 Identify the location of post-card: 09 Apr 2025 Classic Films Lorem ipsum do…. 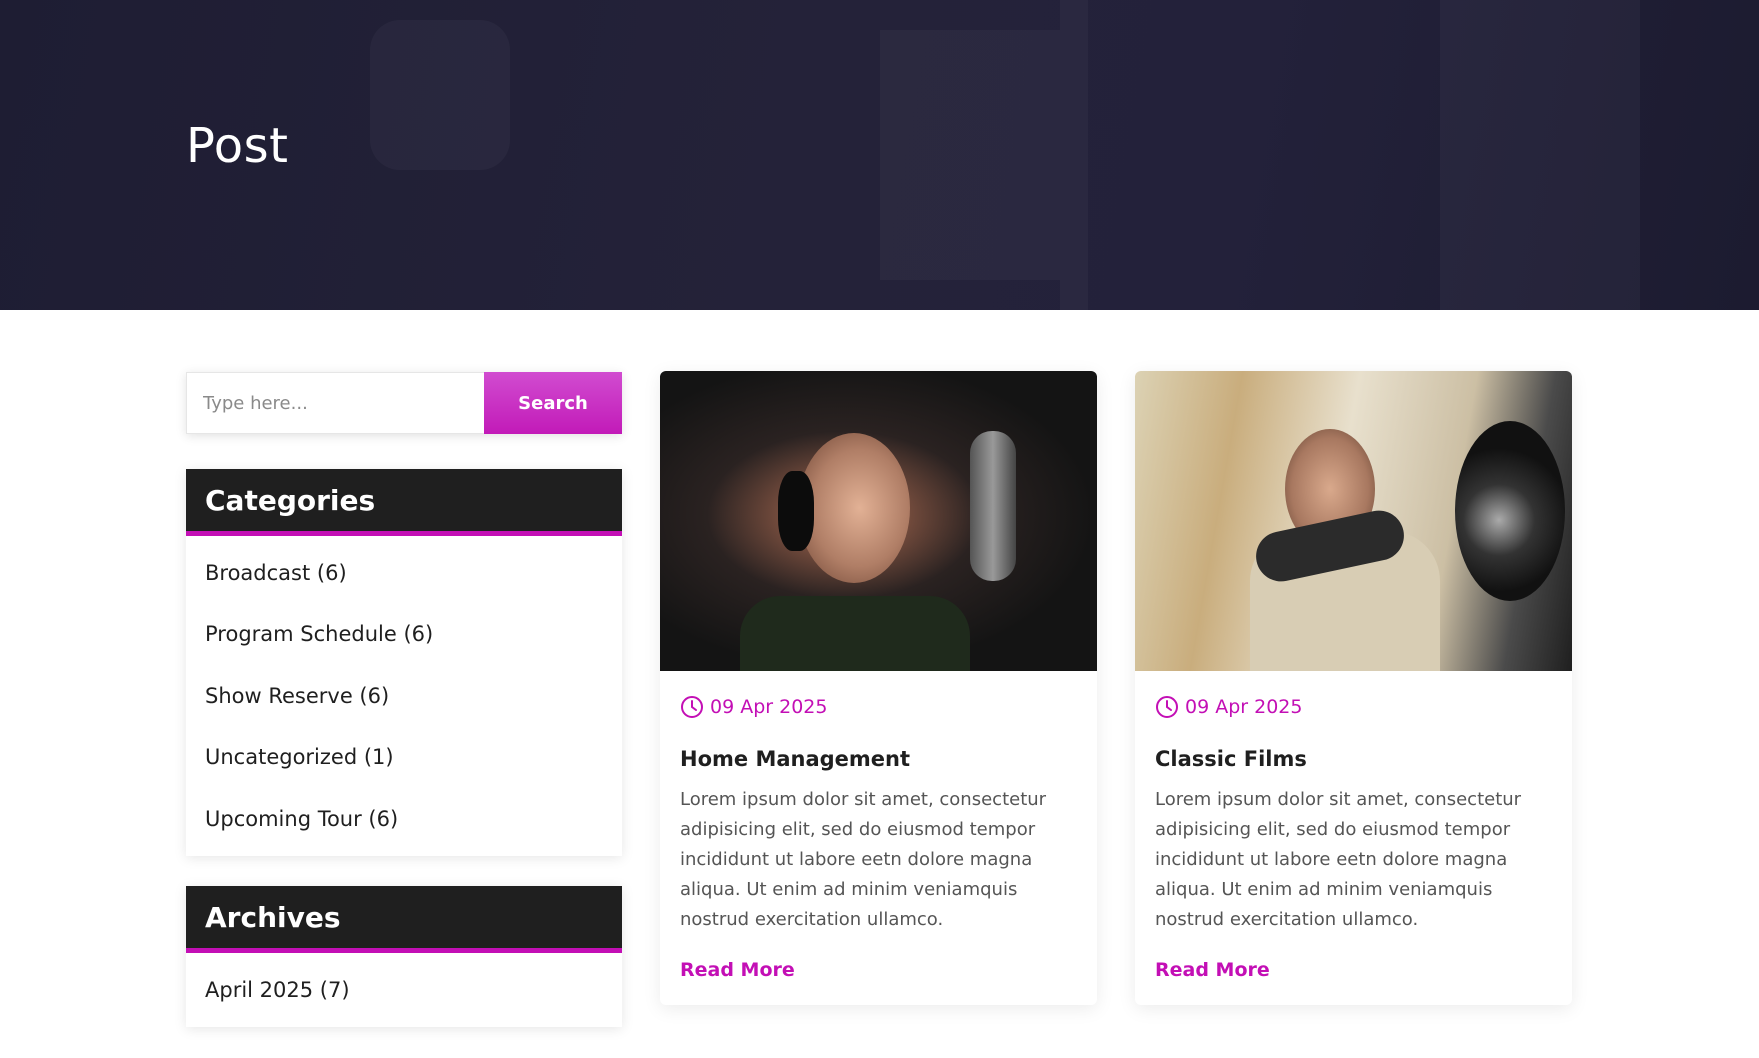
(1353, 688).